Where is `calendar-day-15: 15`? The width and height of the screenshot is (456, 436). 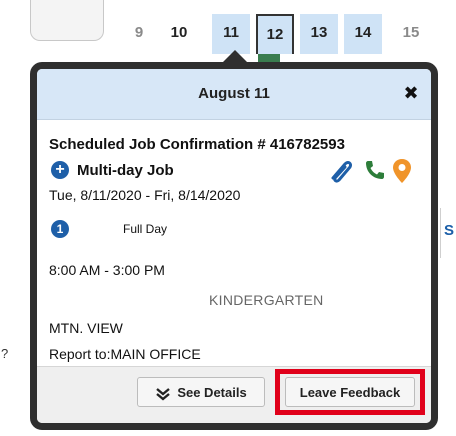 calendar-day-15: 15 is located at coordinates (411, 34).